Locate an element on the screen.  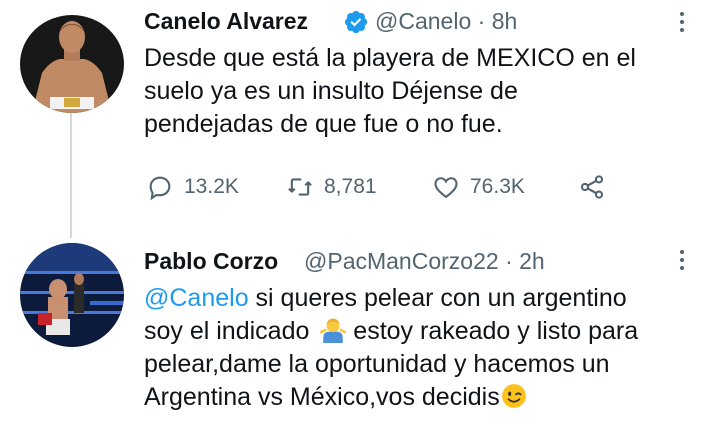
reply-author-handle: @PacManCorzo22 is located at coordinates (401, 261).